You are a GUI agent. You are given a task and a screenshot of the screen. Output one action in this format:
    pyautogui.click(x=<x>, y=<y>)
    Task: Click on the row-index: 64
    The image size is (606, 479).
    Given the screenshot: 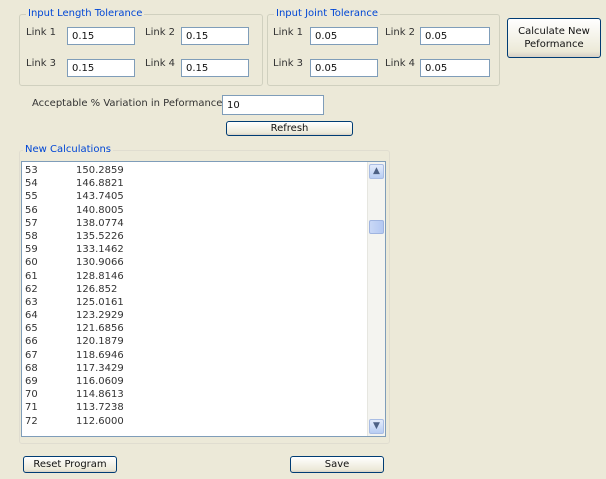 What is the action you would take?
    pyautogui.click(x=31, y=316)
    